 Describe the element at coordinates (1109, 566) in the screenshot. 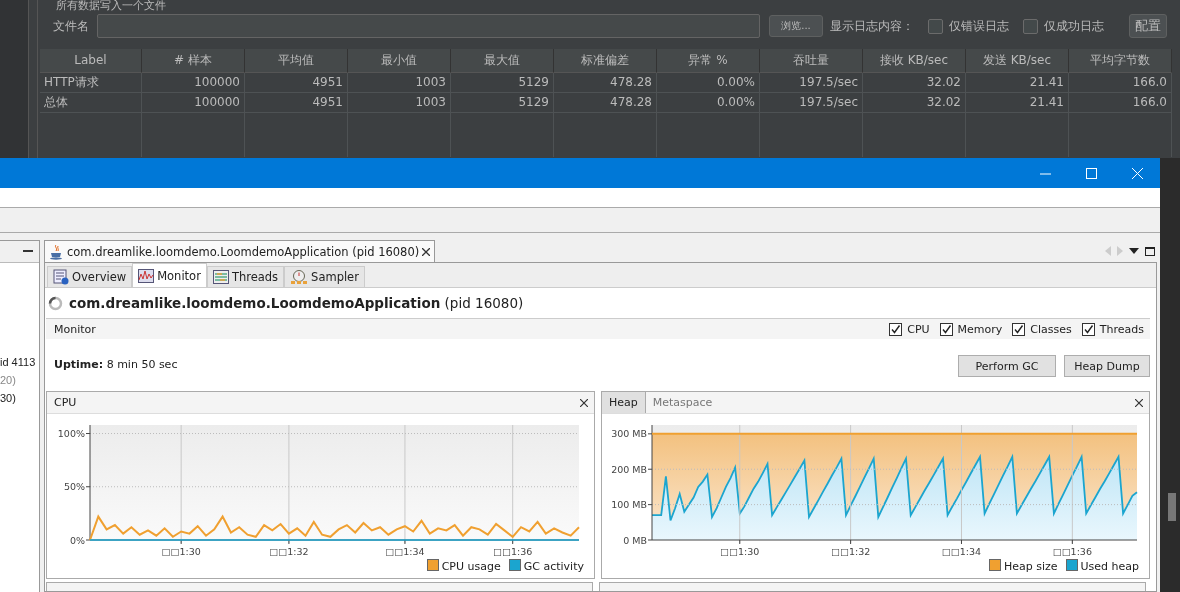

I see `legend-label: Used heap` at that location.